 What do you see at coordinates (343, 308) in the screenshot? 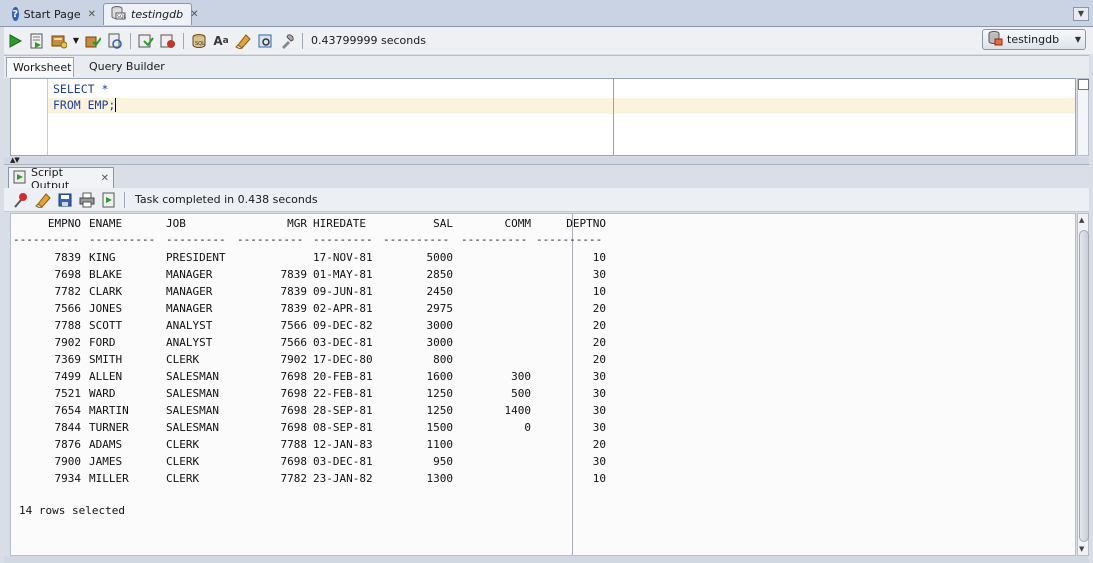
I see `table-cell: 02-APR-81` at bounding box center [343, 308].